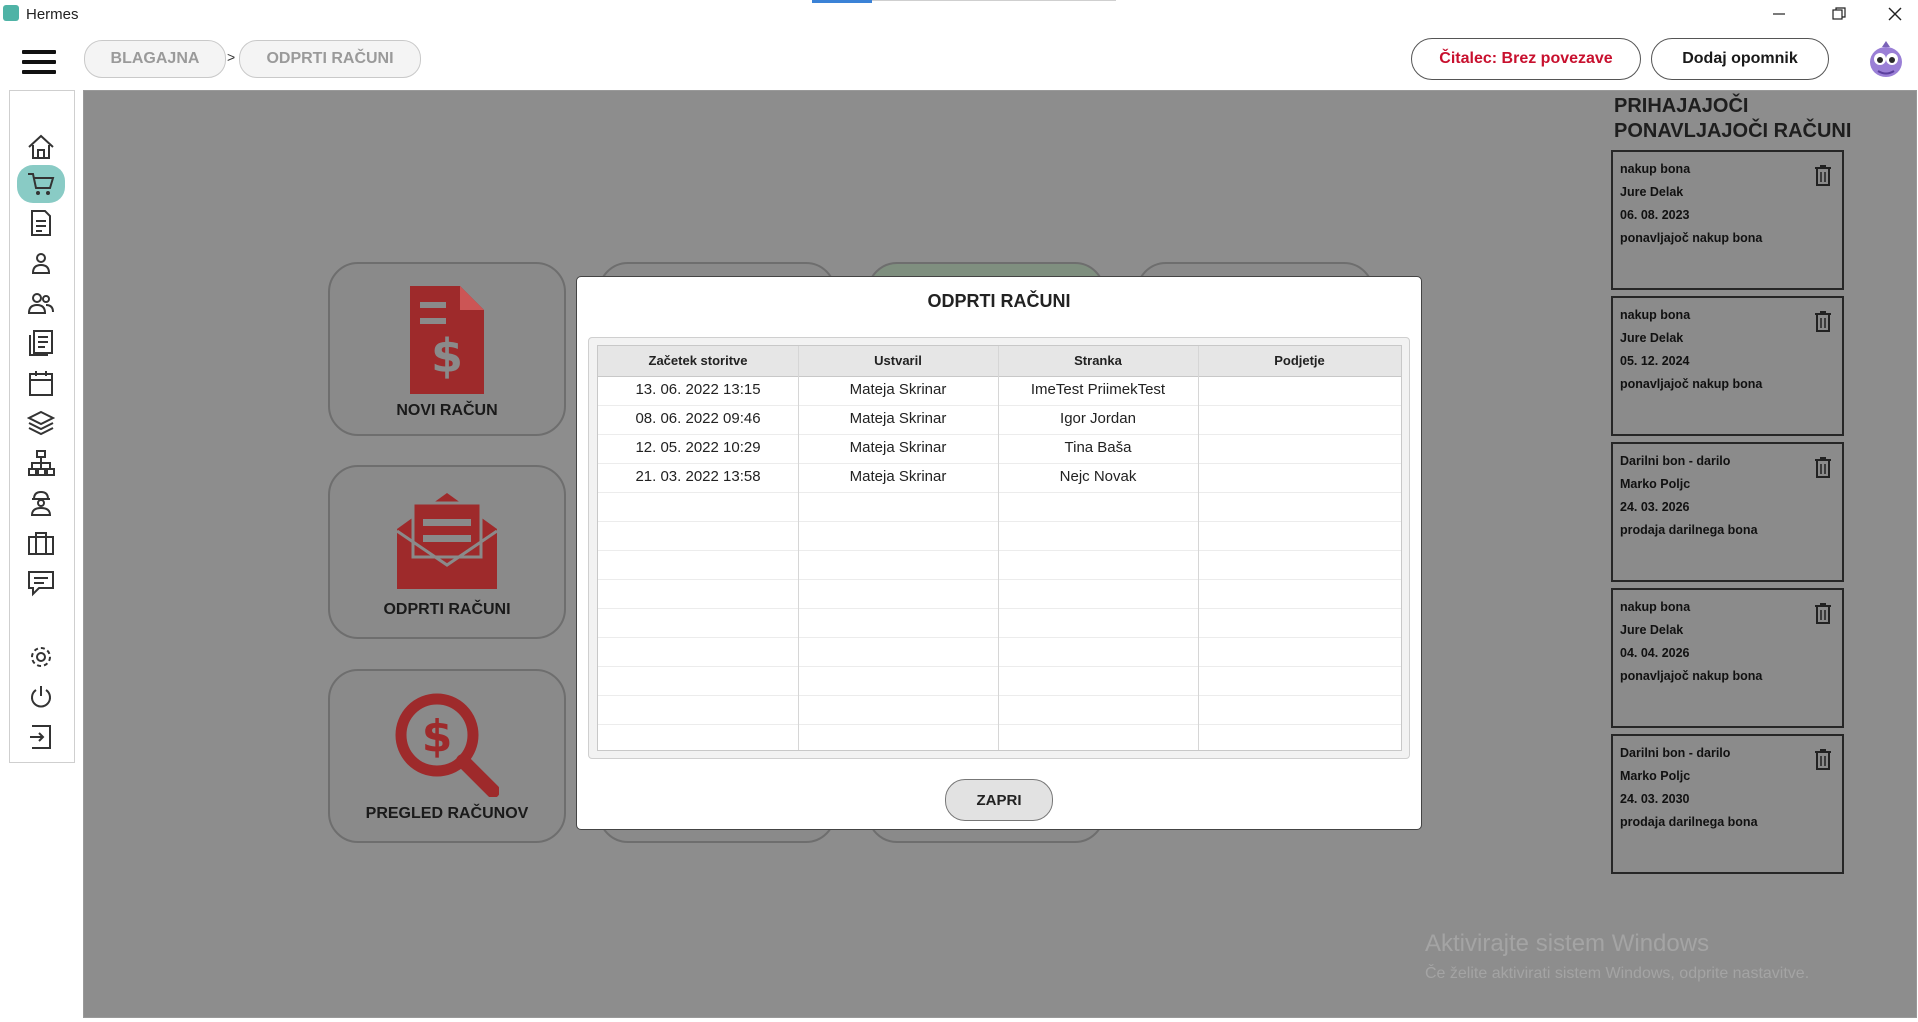 This screenshot has width=1918, height=1022. What do you see at coordinates (1098, 361) in the screenshot?
I see `column-header: Stranka` at bounding box center [1098, 361].